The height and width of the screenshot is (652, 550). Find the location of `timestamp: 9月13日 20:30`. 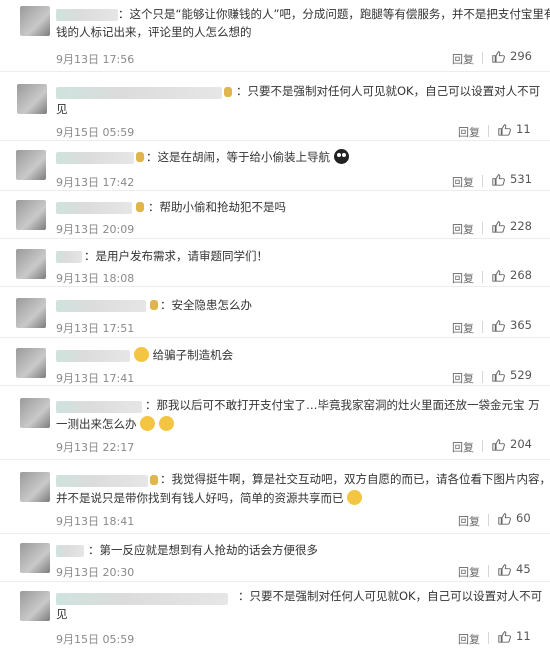

timestamp: 9月13日 20:30 is located at coordinates (95, 572).